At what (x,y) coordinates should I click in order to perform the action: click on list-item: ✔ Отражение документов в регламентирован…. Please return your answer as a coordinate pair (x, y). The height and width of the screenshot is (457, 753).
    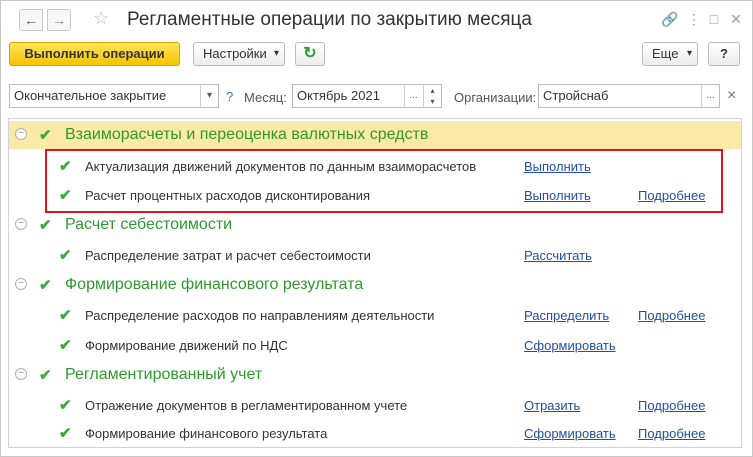
    Looking at the image, I should click on (375, 406).